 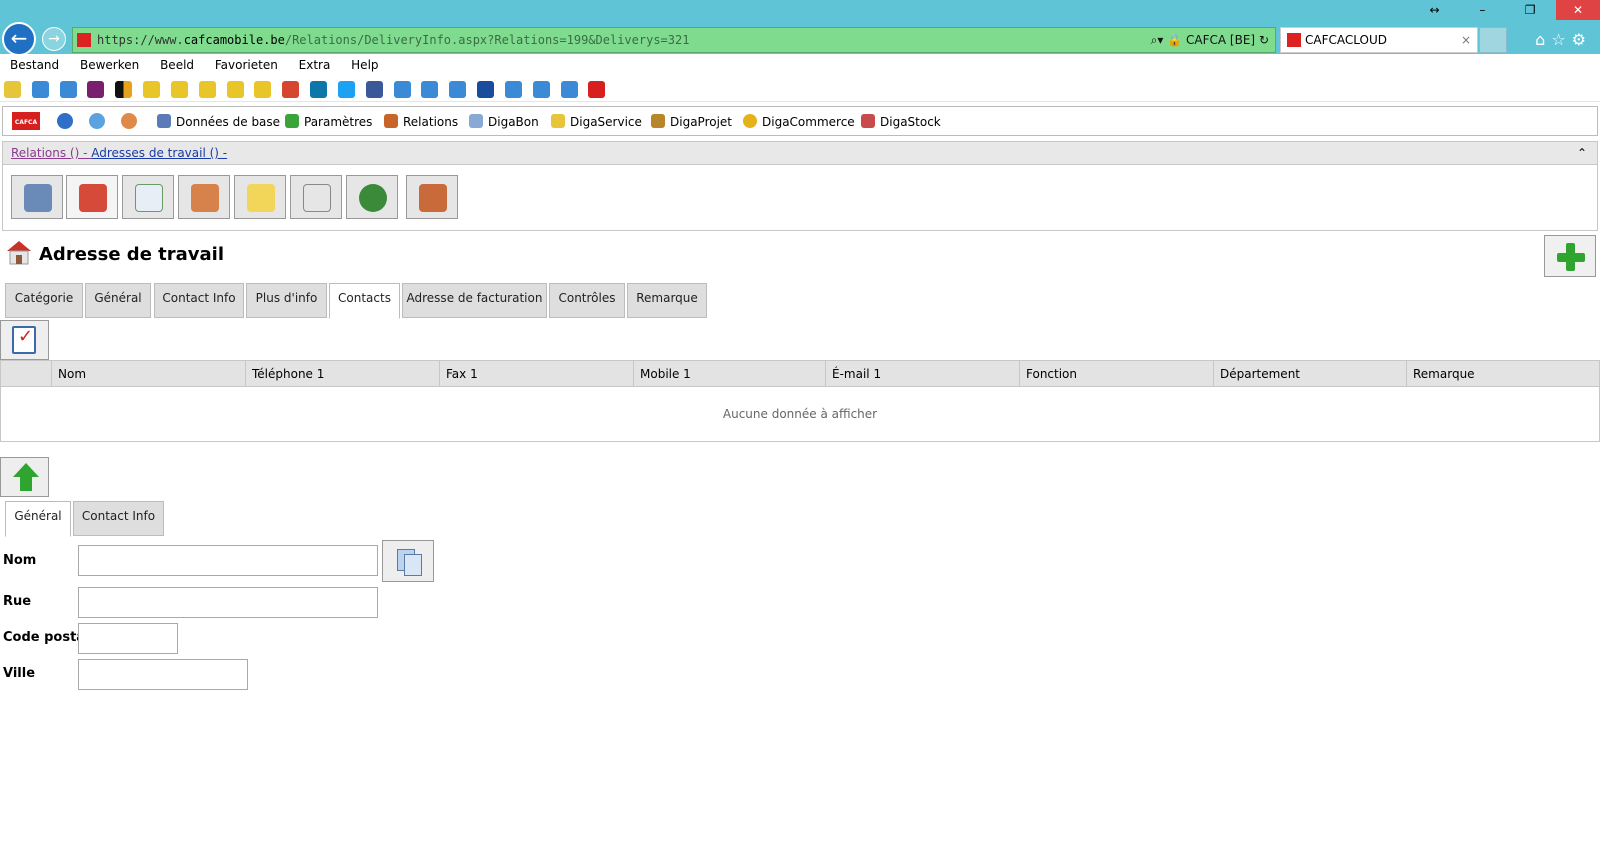 I want to click on building-button, so click(x=37, y=197).